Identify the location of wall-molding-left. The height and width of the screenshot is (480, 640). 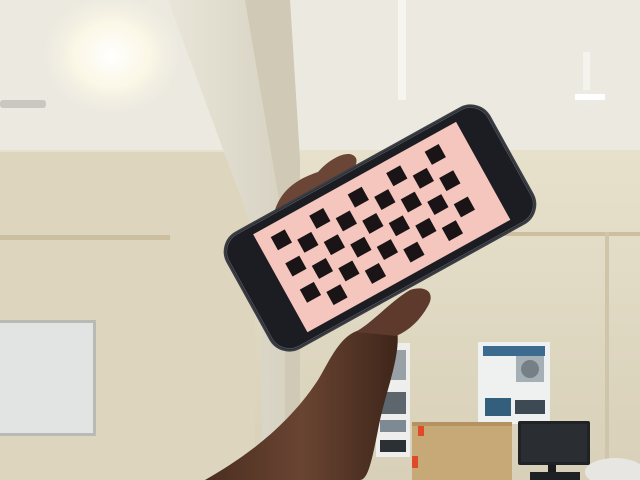
(85, 237).